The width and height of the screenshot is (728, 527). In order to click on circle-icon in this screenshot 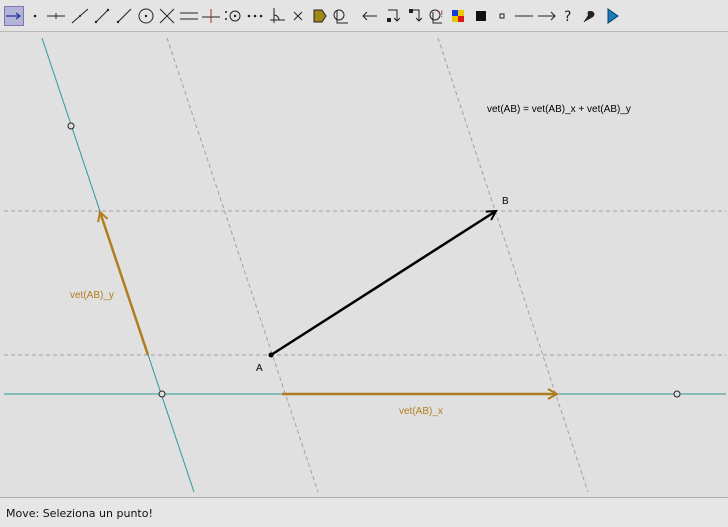, I will do `click(146, 16)`.